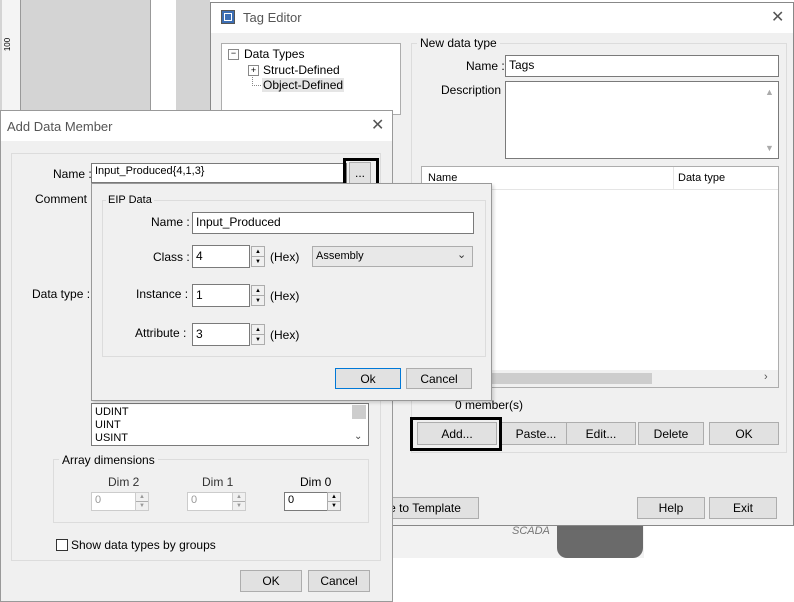  I want to click on new-data-type-label: New data type, so click(458, 43).